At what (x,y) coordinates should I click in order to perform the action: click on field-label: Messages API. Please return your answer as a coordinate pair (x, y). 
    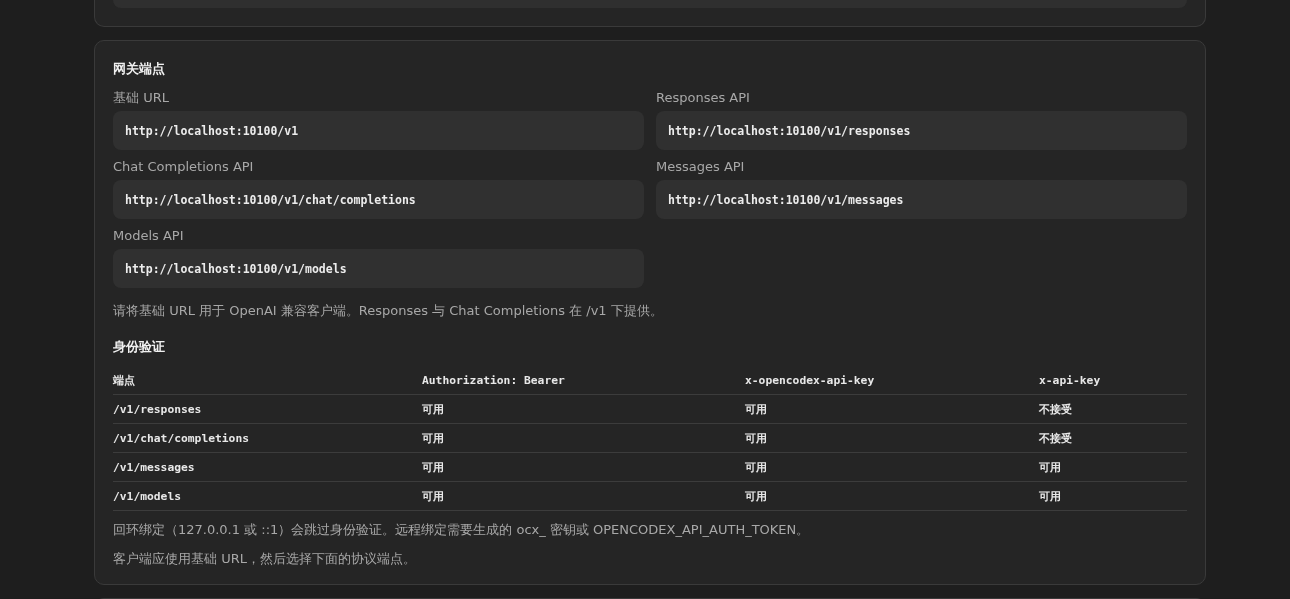
    Looking at the image, I should click on (700, 167).